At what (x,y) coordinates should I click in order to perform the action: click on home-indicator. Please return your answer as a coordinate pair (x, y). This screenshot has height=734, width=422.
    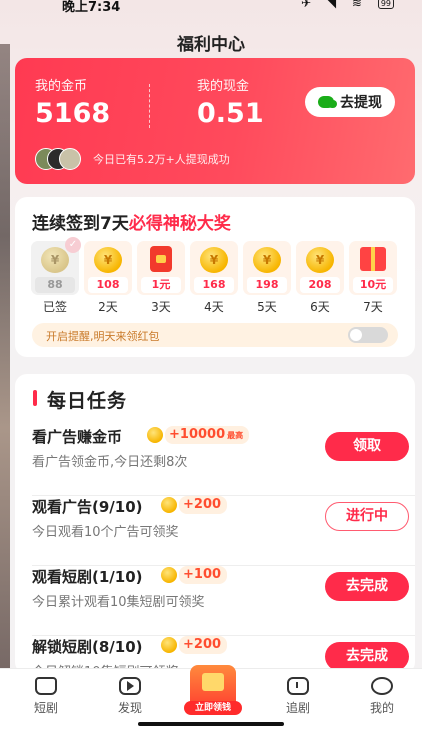
    Looking at the image, I should click on (211, 724).